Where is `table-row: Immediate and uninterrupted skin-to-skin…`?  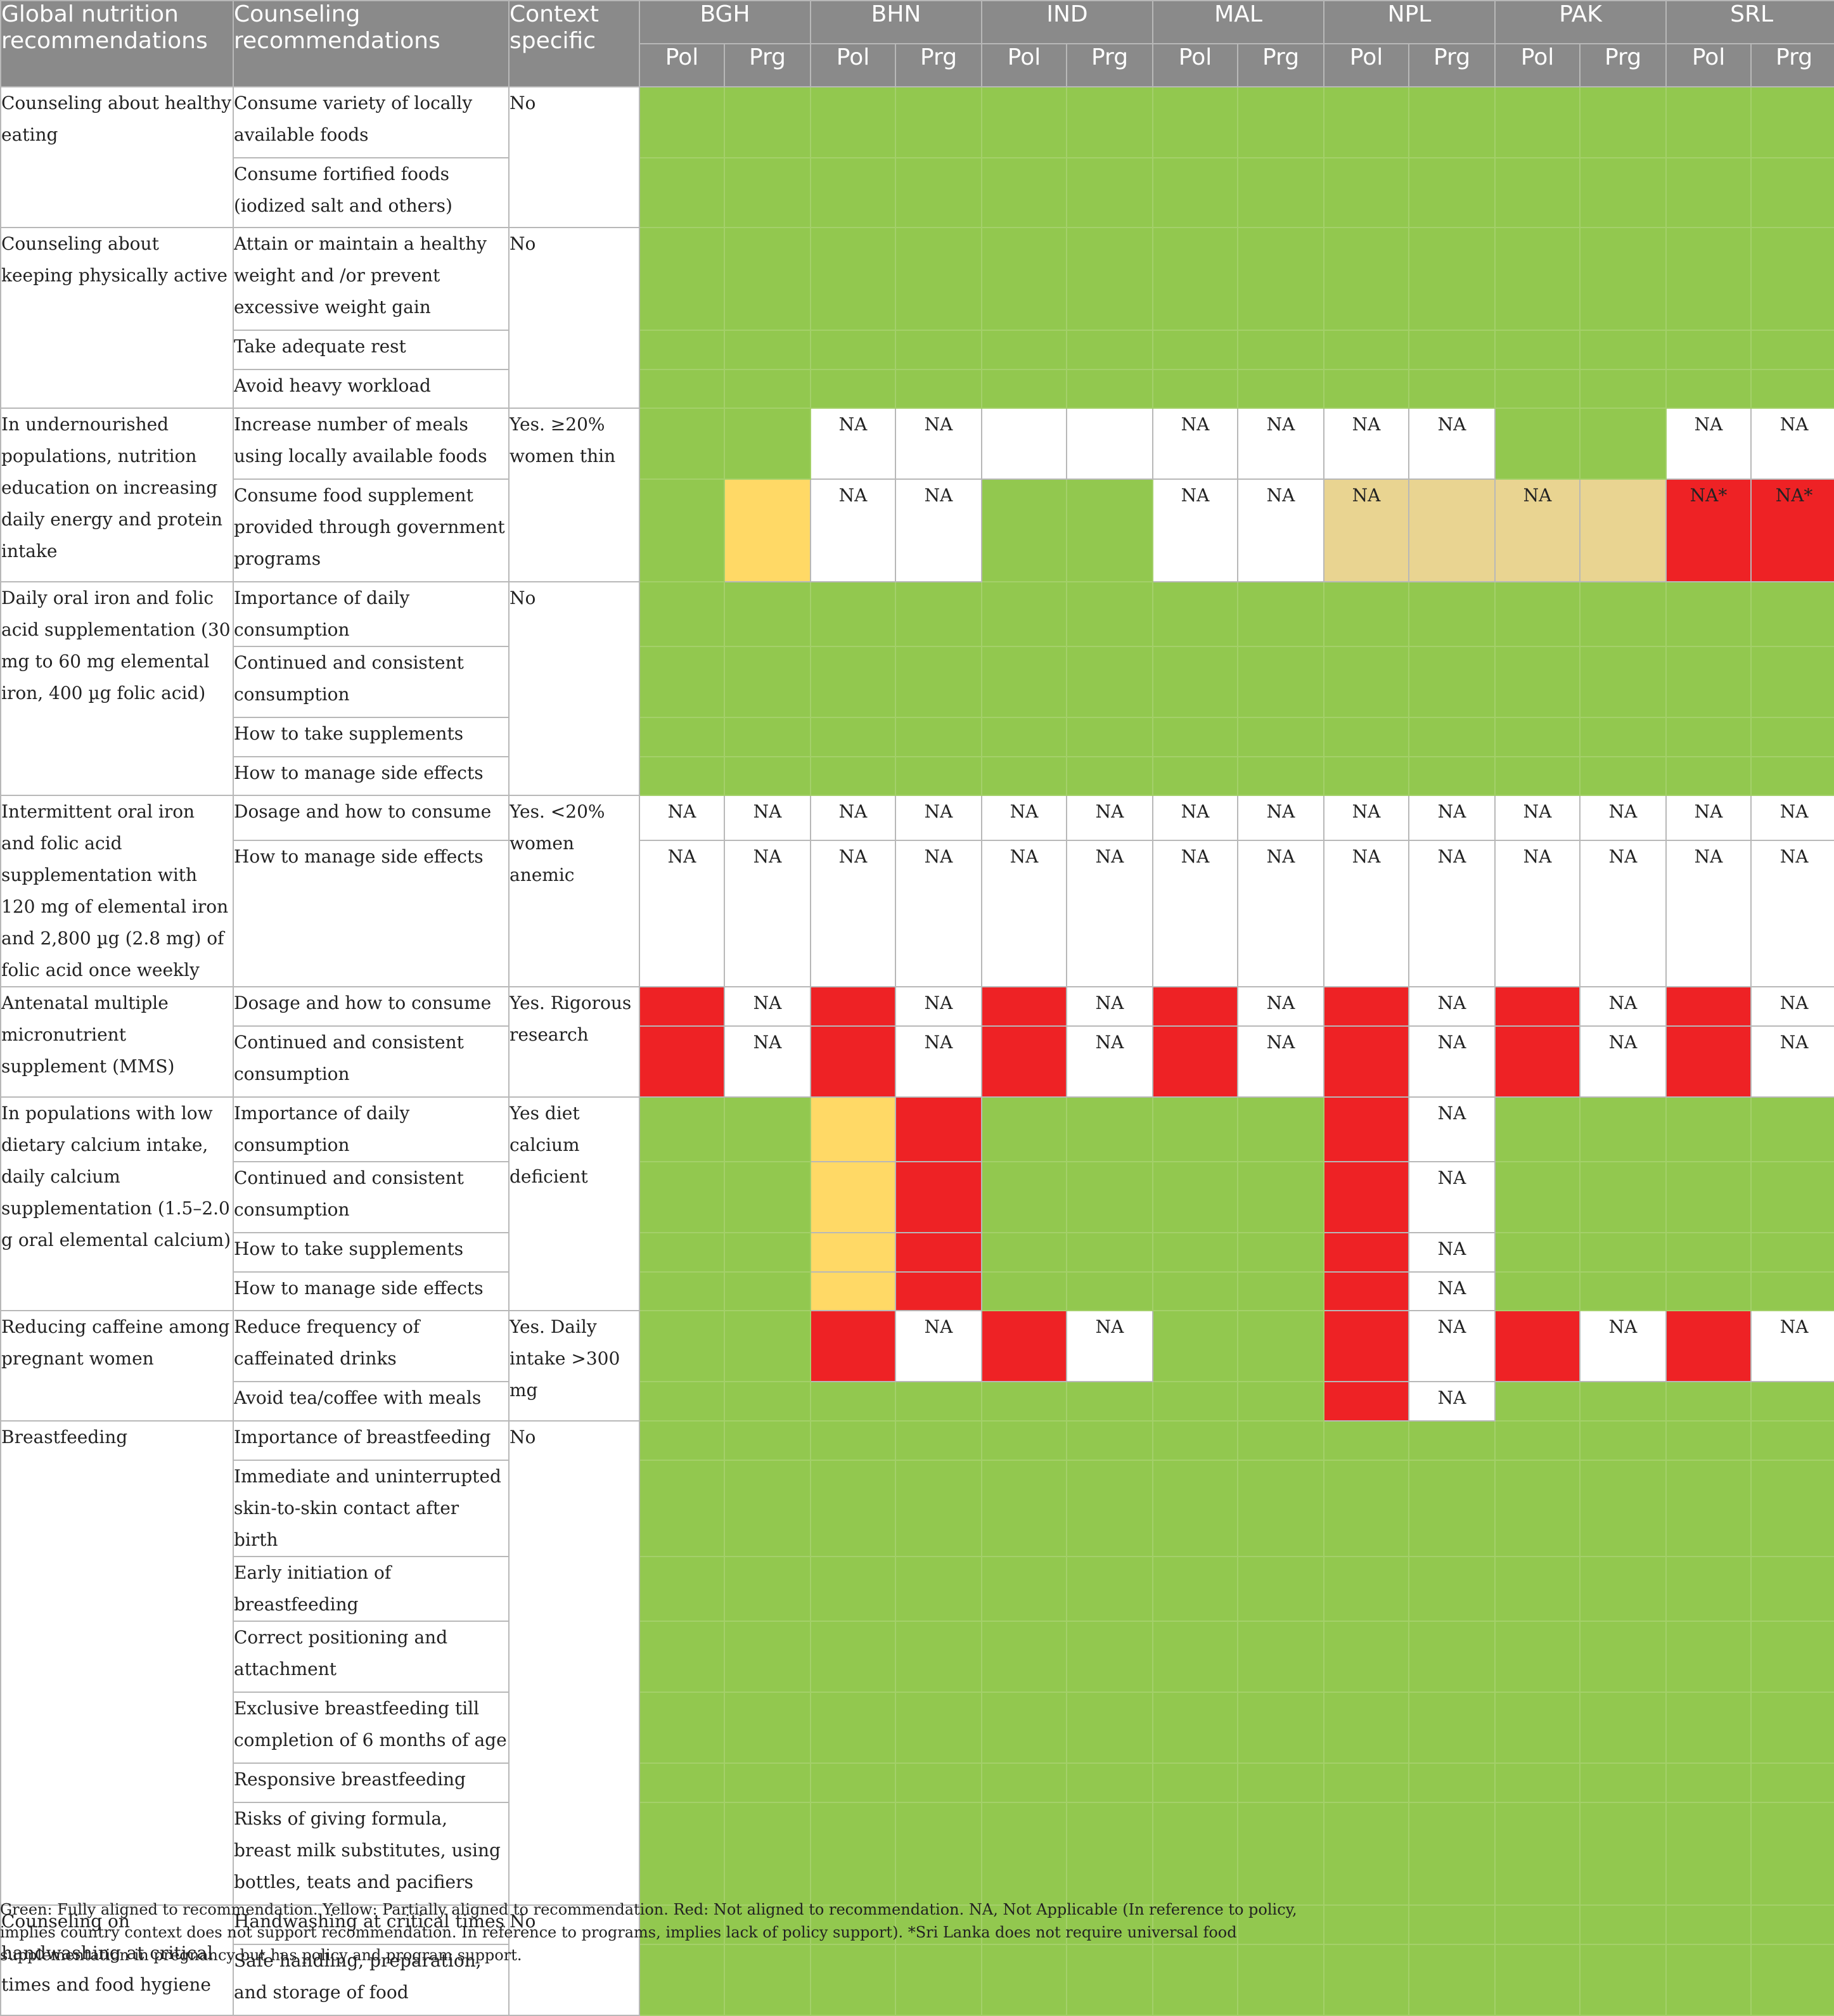 table-row: Immediate and uninterrupted skin-to-skin… is located at coordinates (918, 1508).